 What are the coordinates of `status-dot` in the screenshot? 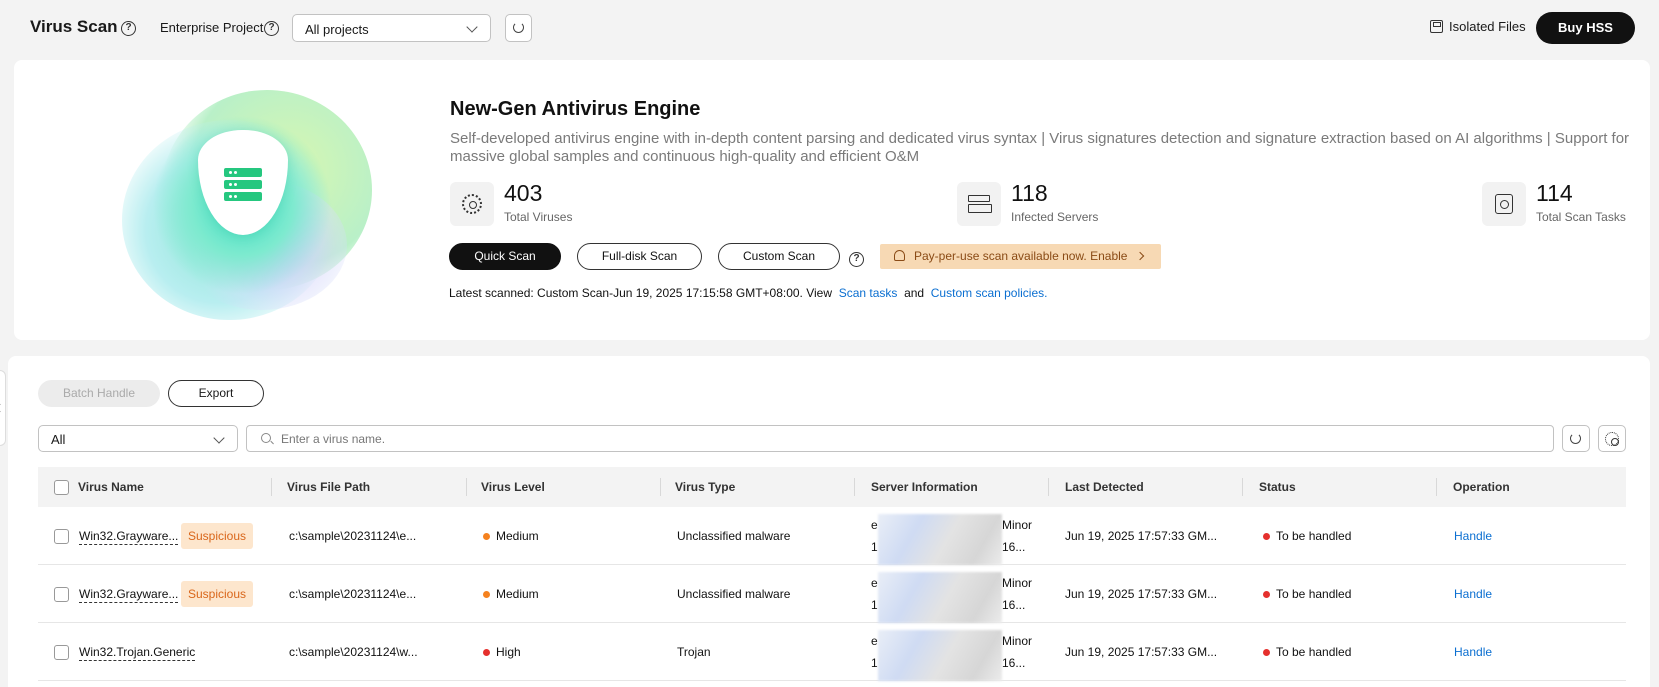 It's located at (1266, 594).